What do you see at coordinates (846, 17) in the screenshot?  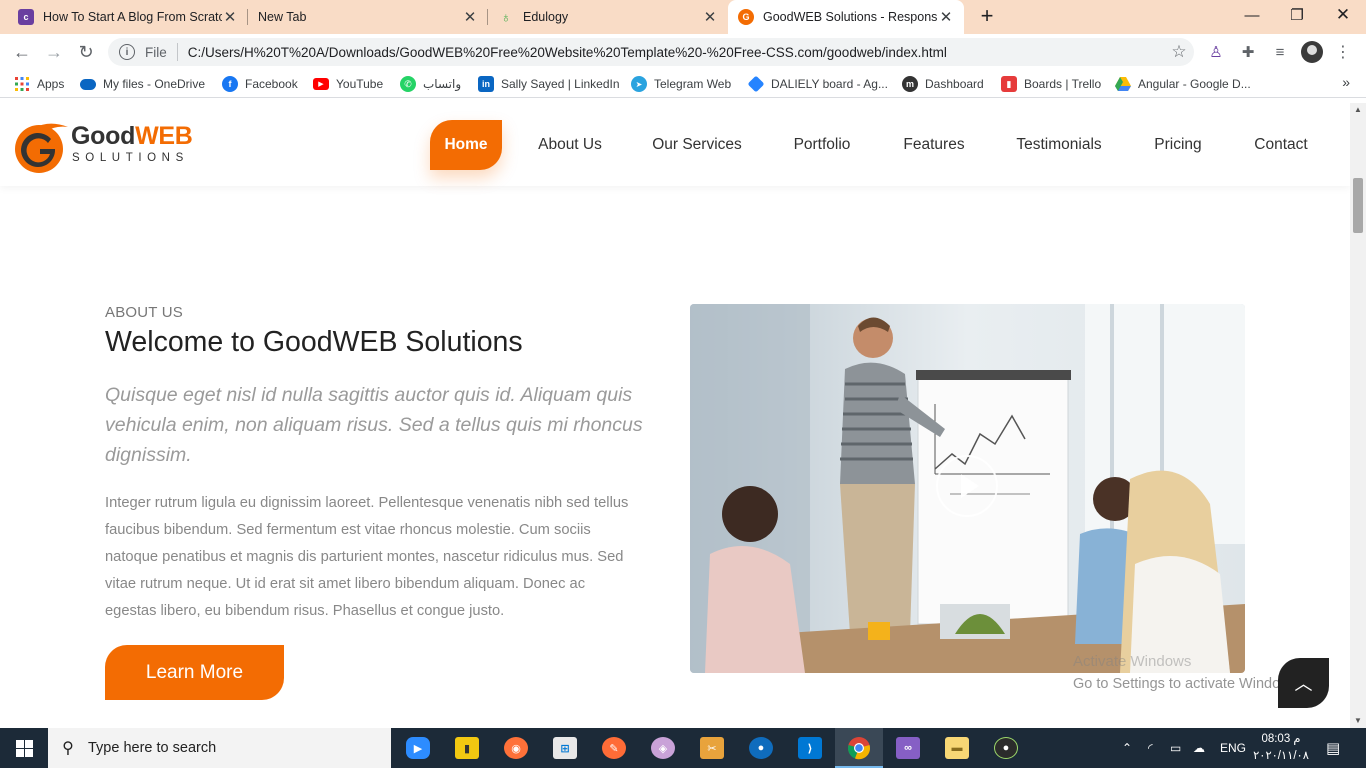 I see `tab-goodweb: G GoodWEB Solutions - Responsive ✕` at bounding box center [846, 17].